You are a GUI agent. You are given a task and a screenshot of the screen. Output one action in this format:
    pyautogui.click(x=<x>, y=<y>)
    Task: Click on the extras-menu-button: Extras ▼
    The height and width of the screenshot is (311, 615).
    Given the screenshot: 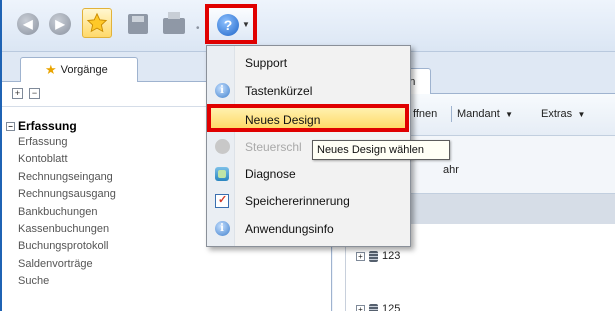 What is the action you would take?
    pyautogui.click(x=563, y=114)
    